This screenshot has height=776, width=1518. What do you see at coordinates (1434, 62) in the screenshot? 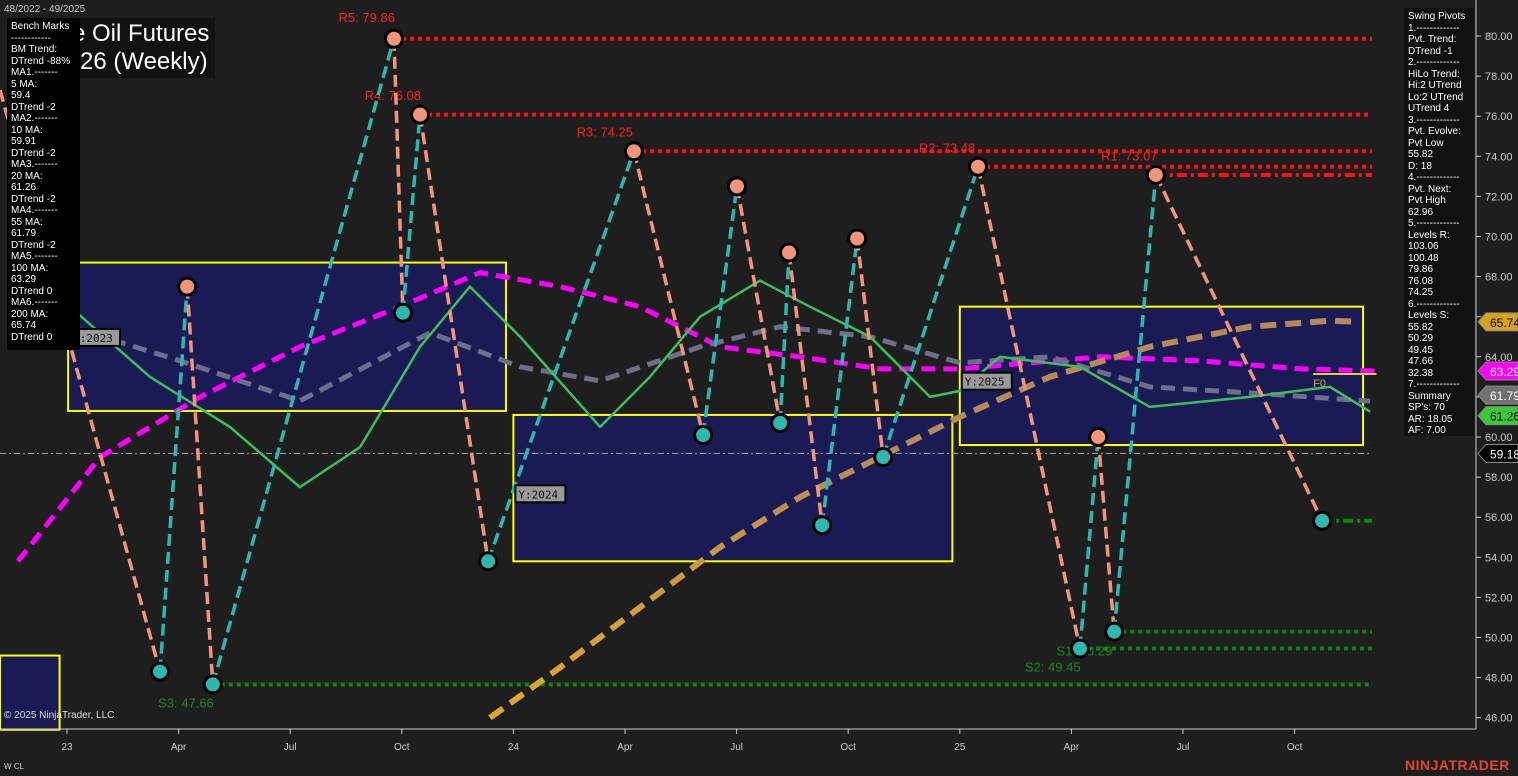
I see `swing-line: 2.-------------` at bounding box center [1434, 62].